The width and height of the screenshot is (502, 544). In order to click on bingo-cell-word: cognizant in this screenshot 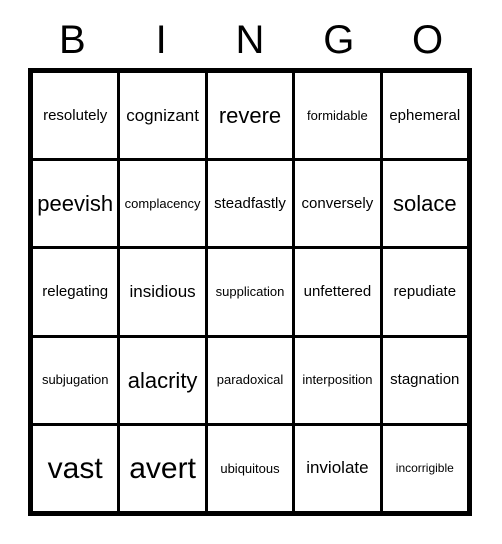, I will do `click(162, 115)`.